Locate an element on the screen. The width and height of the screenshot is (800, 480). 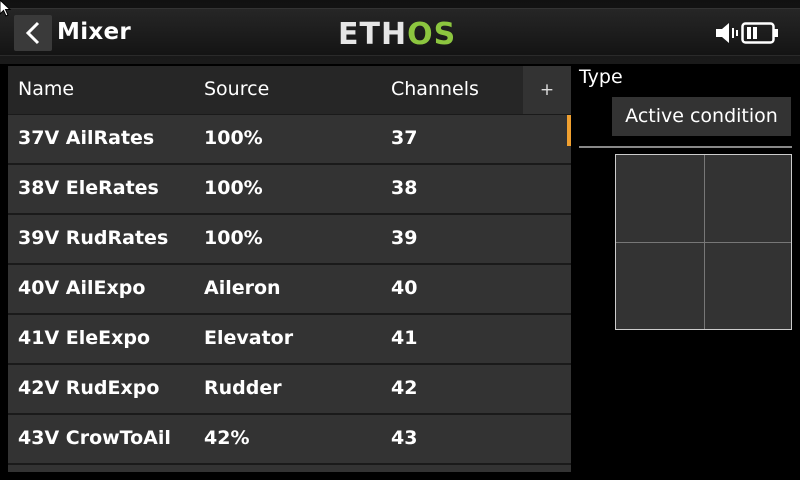
graph-horizontal-axis is located at coordinates (703, 242).